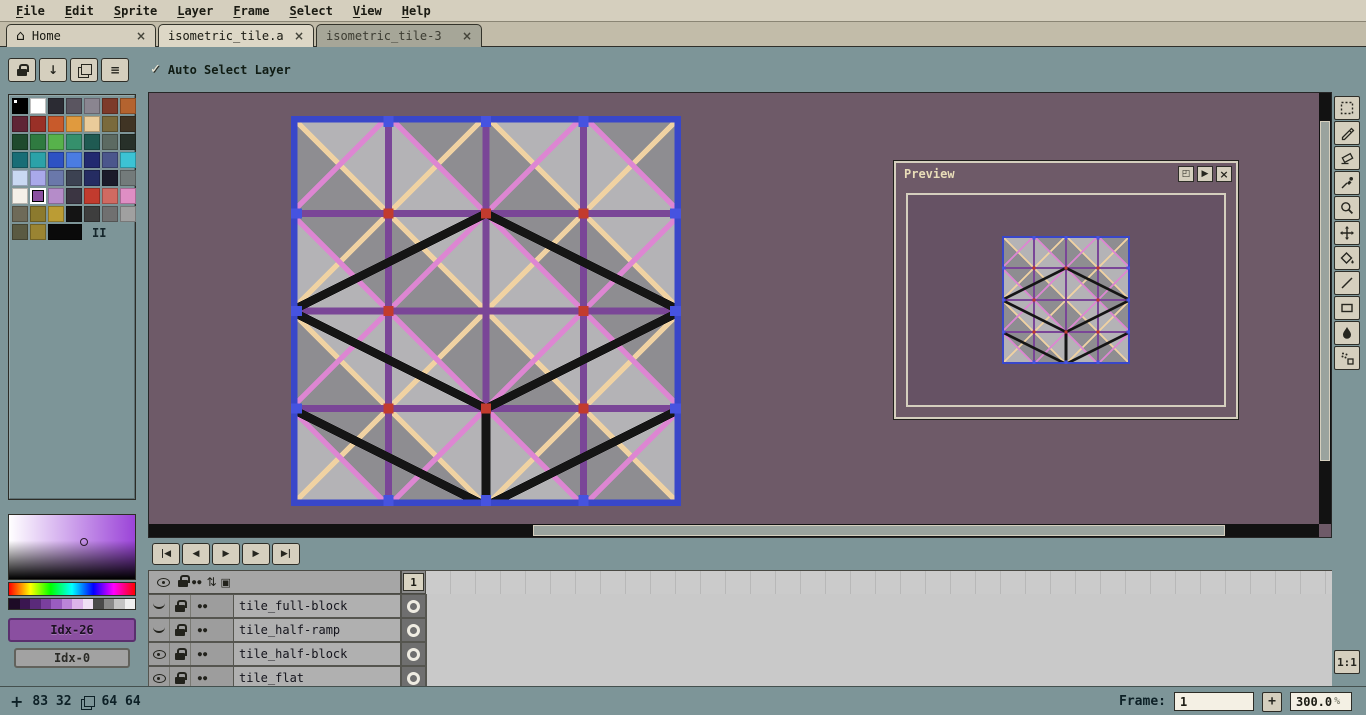 The width and height of the screenshot is (1366, 715). What do you see at coordinates (317, 676) in the screenshot?
I see `layer-name: tile_flat` at bounding box center [317, 676].